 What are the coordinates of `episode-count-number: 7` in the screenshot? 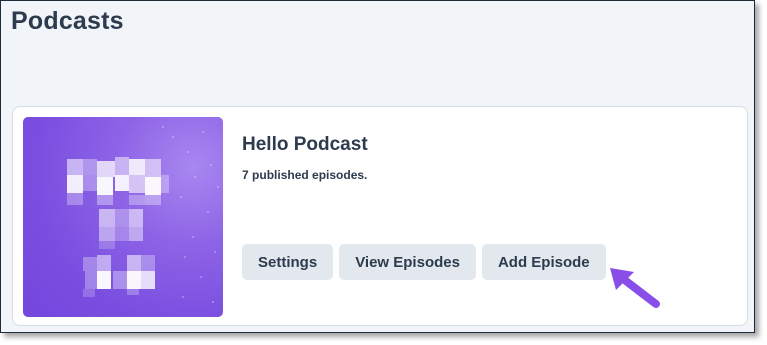 It's located at (245, 175).